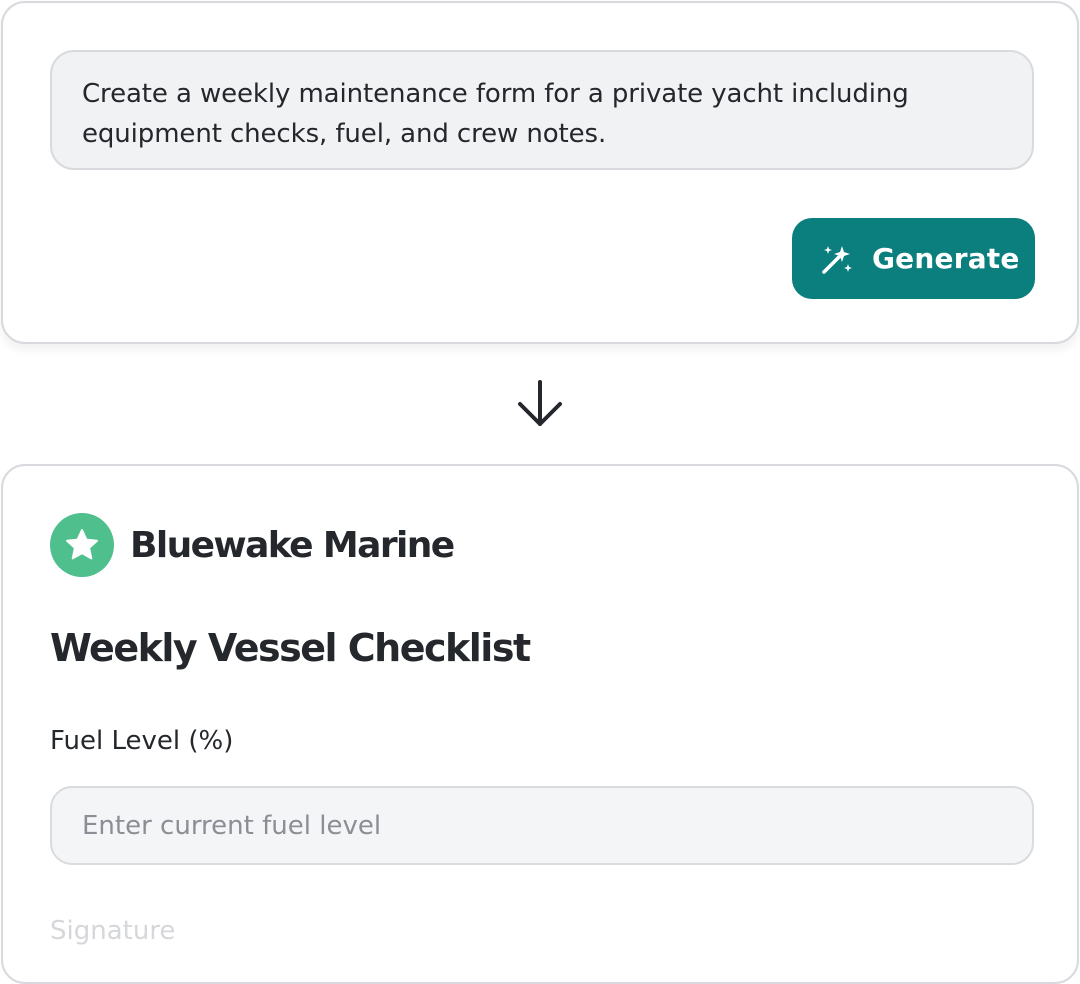  I want to click on fuel-level-label: Fuel Level (%), so click(142, 741).